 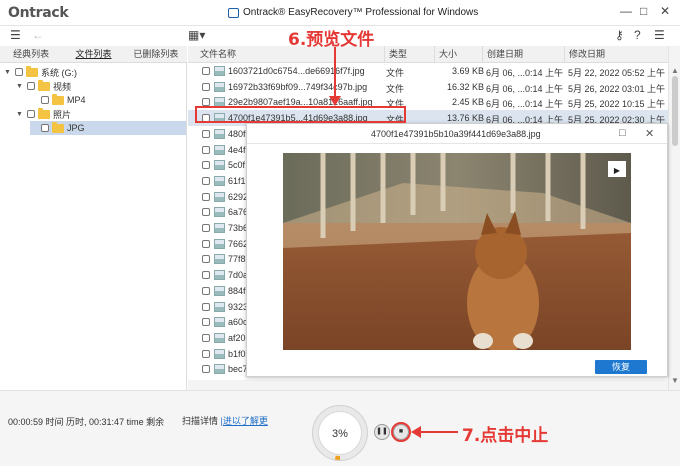 What do you see at coordinates (616, 54) in the screenshot?
I see `column-modified: 修改日期` at bounding box center [616, 54].